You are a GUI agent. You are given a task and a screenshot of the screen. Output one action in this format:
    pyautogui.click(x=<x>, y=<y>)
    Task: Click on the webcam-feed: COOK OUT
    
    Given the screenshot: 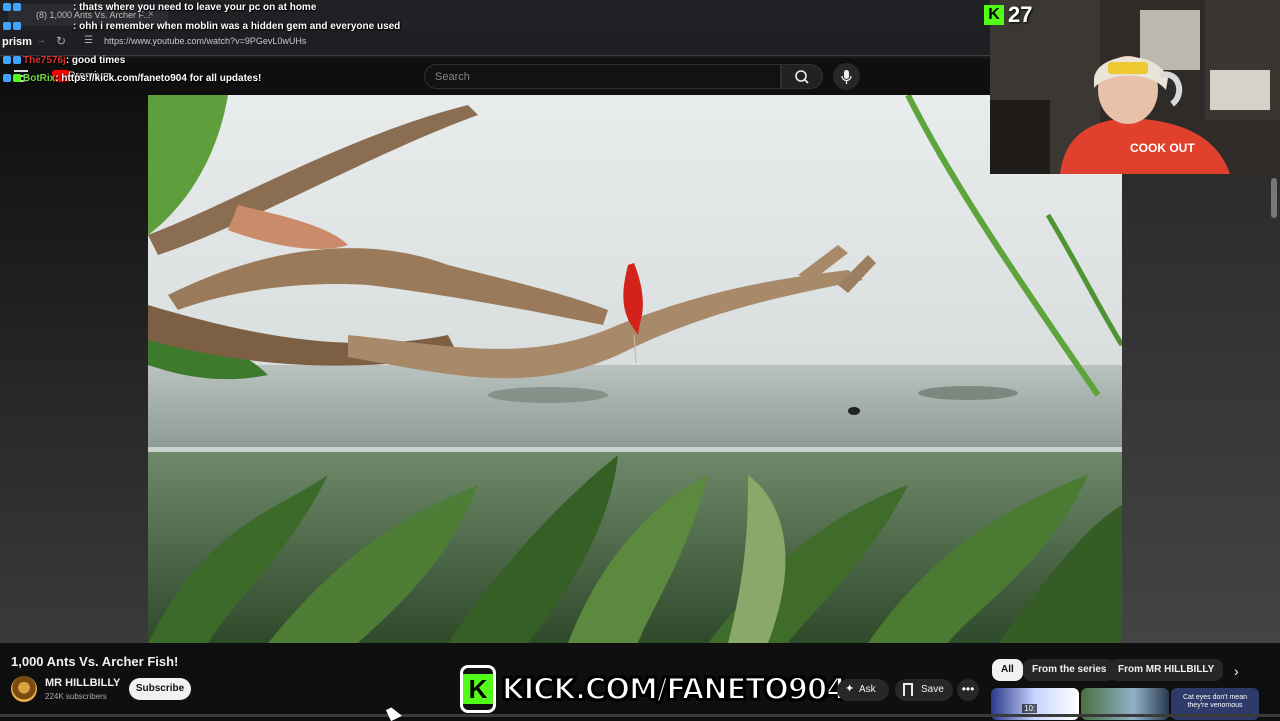 What is the action you would take?
    pyautogui.click(x=1135, y=87)
    